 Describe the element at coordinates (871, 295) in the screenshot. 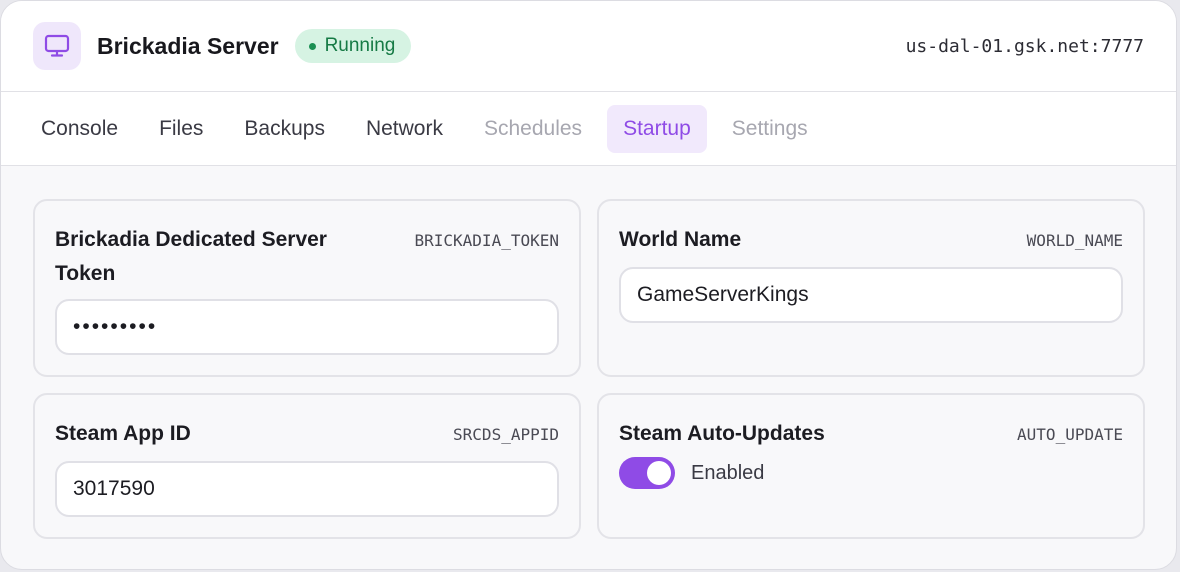

I see `world-name-input` at that location.